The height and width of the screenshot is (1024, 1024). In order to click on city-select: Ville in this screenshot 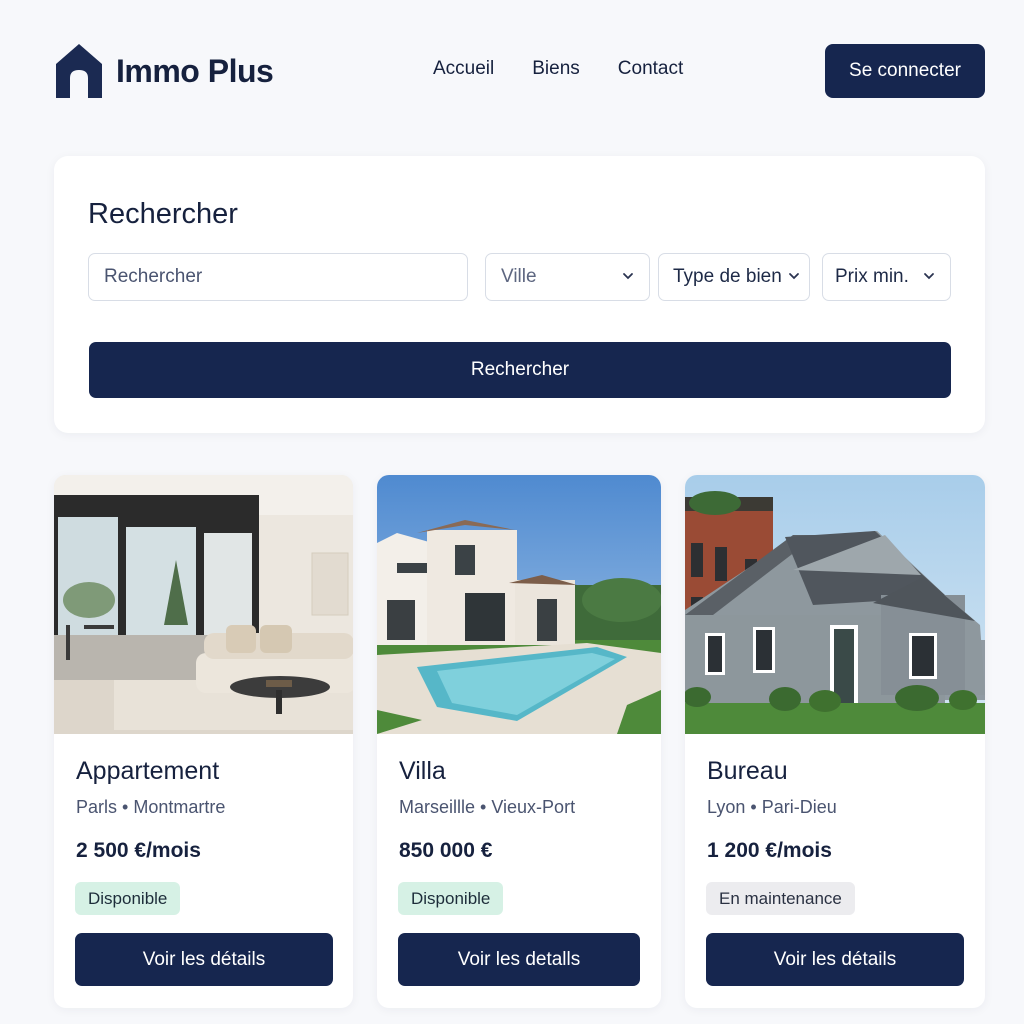, I will do `click(567, 277)`.